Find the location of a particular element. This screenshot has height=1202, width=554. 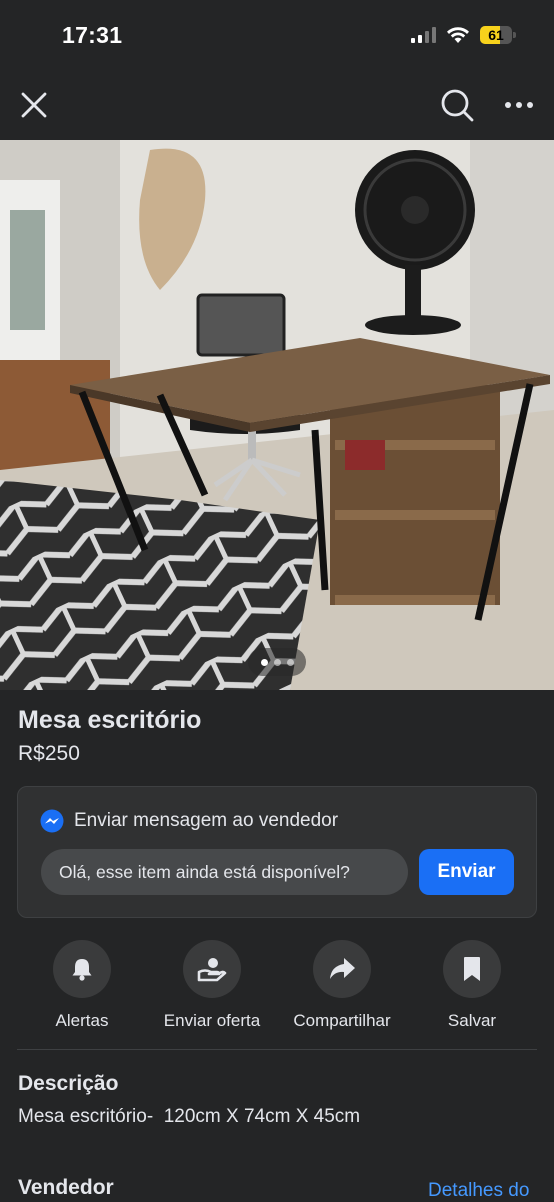

more-icon is located at coordinates (519, 105).